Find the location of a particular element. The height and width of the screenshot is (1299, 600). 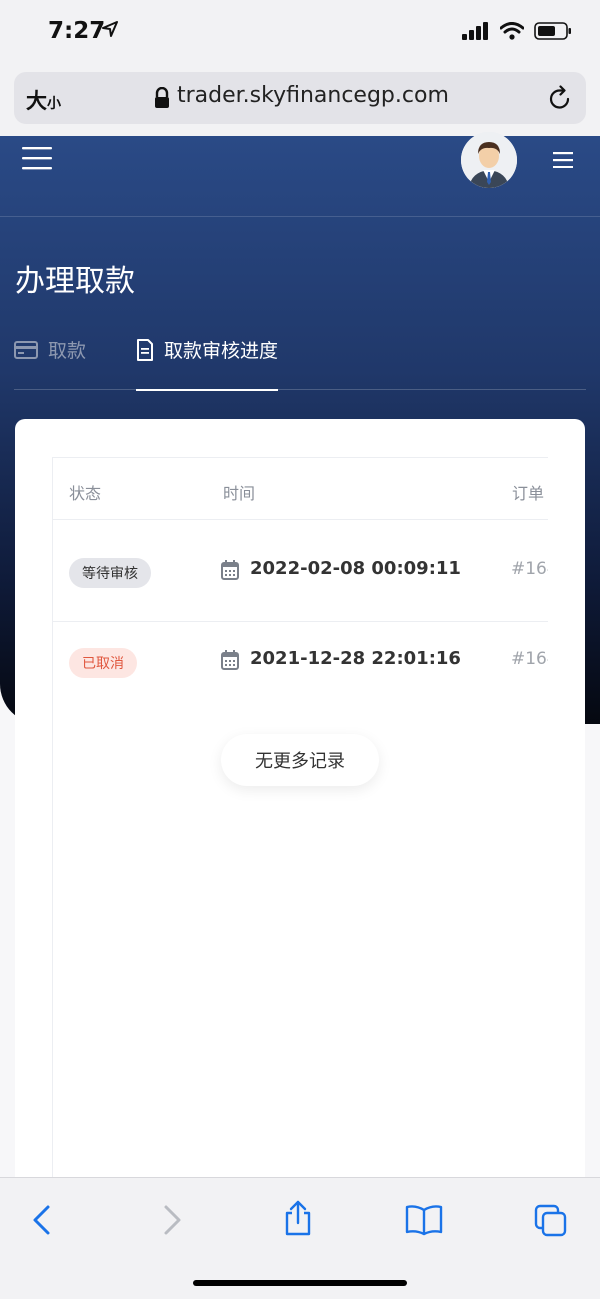

text-size-button: 大小 is located at coordinates (43, 100).